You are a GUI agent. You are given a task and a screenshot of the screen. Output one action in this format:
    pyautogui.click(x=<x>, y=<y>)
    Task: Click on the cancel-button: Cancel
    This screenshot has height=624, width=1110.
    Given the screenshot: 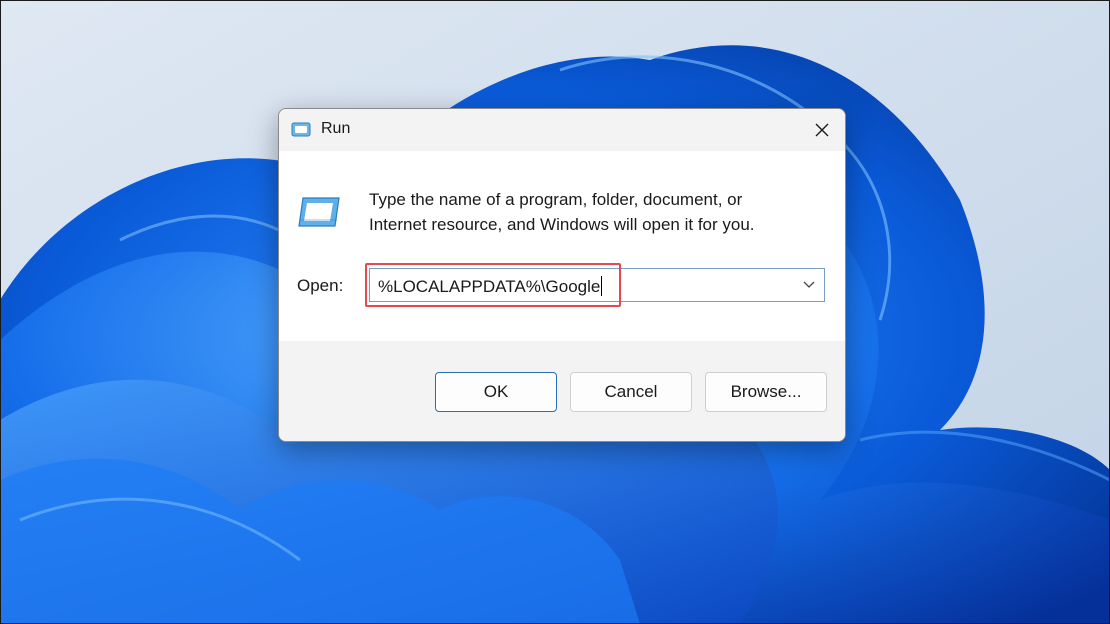 What is the action you would take?
    pyautogui.click(x=631, y=392)
    